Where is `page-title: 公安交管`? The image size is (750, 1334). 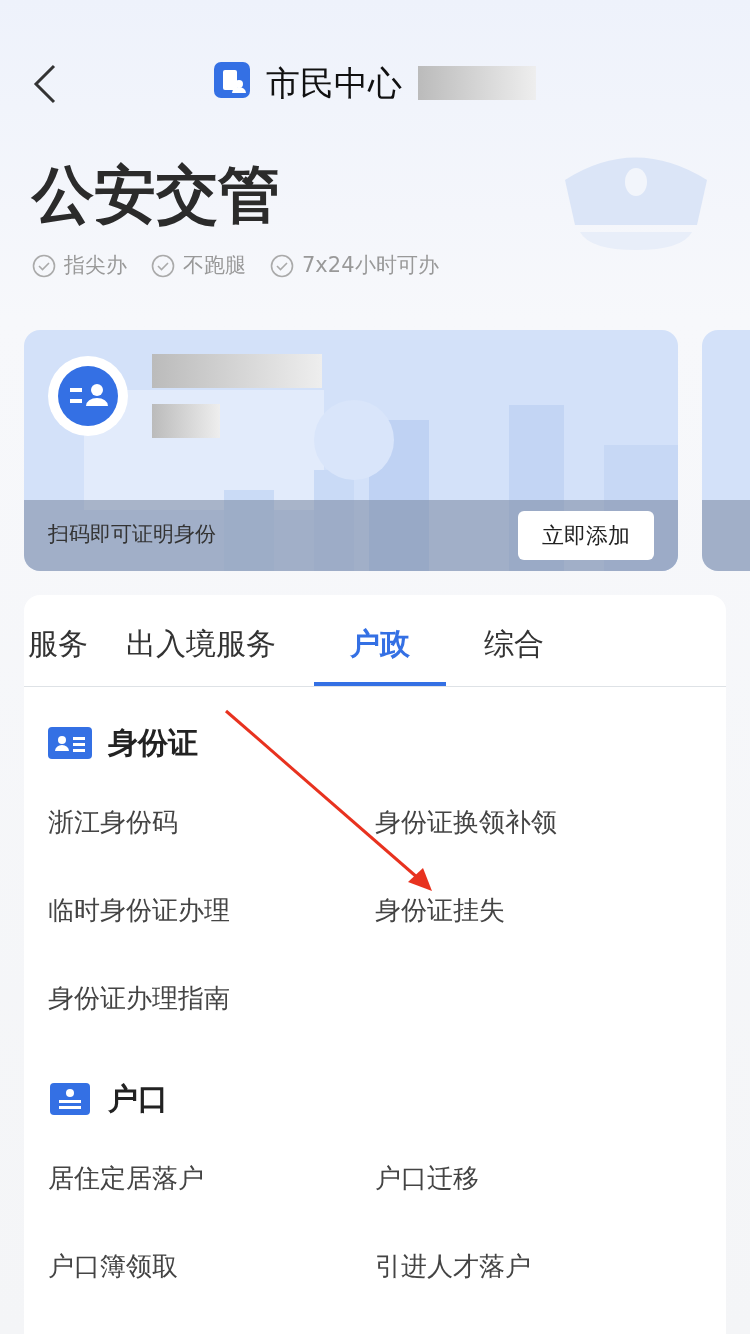
page-title: 公安交管 is located at coordinates (156, 195).